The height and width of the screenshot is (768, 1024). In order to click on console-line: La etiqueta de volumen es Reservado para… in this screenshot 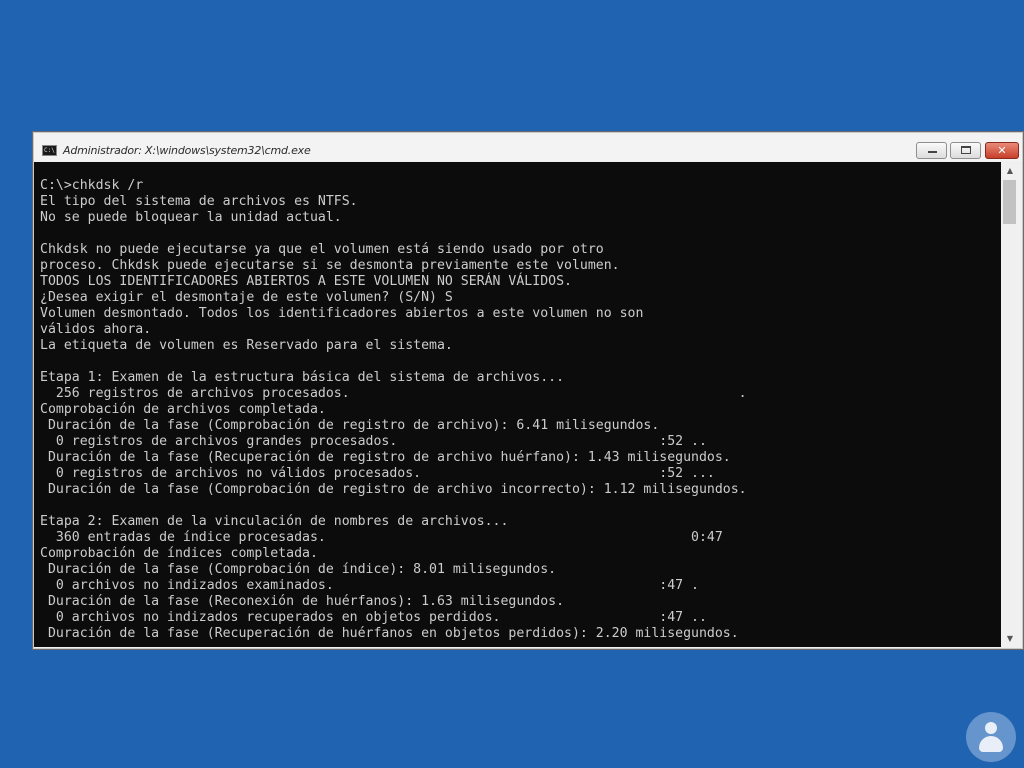, I will do `click(246, 345)`.